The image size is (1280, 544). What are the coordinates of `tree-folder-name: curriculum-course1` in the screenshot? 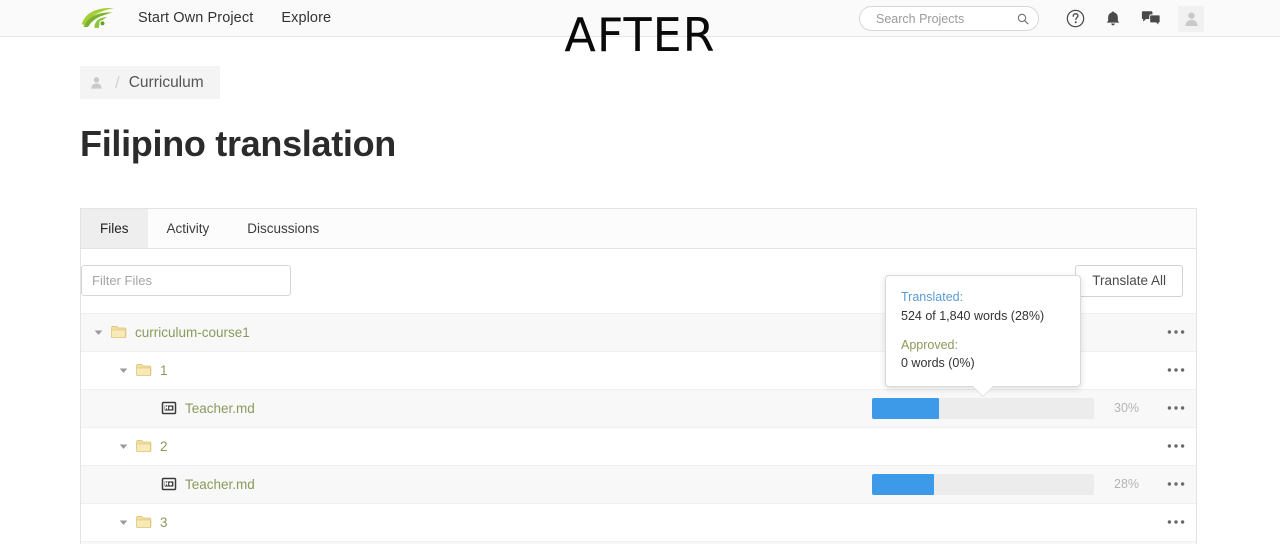 It's located at (192, 332).